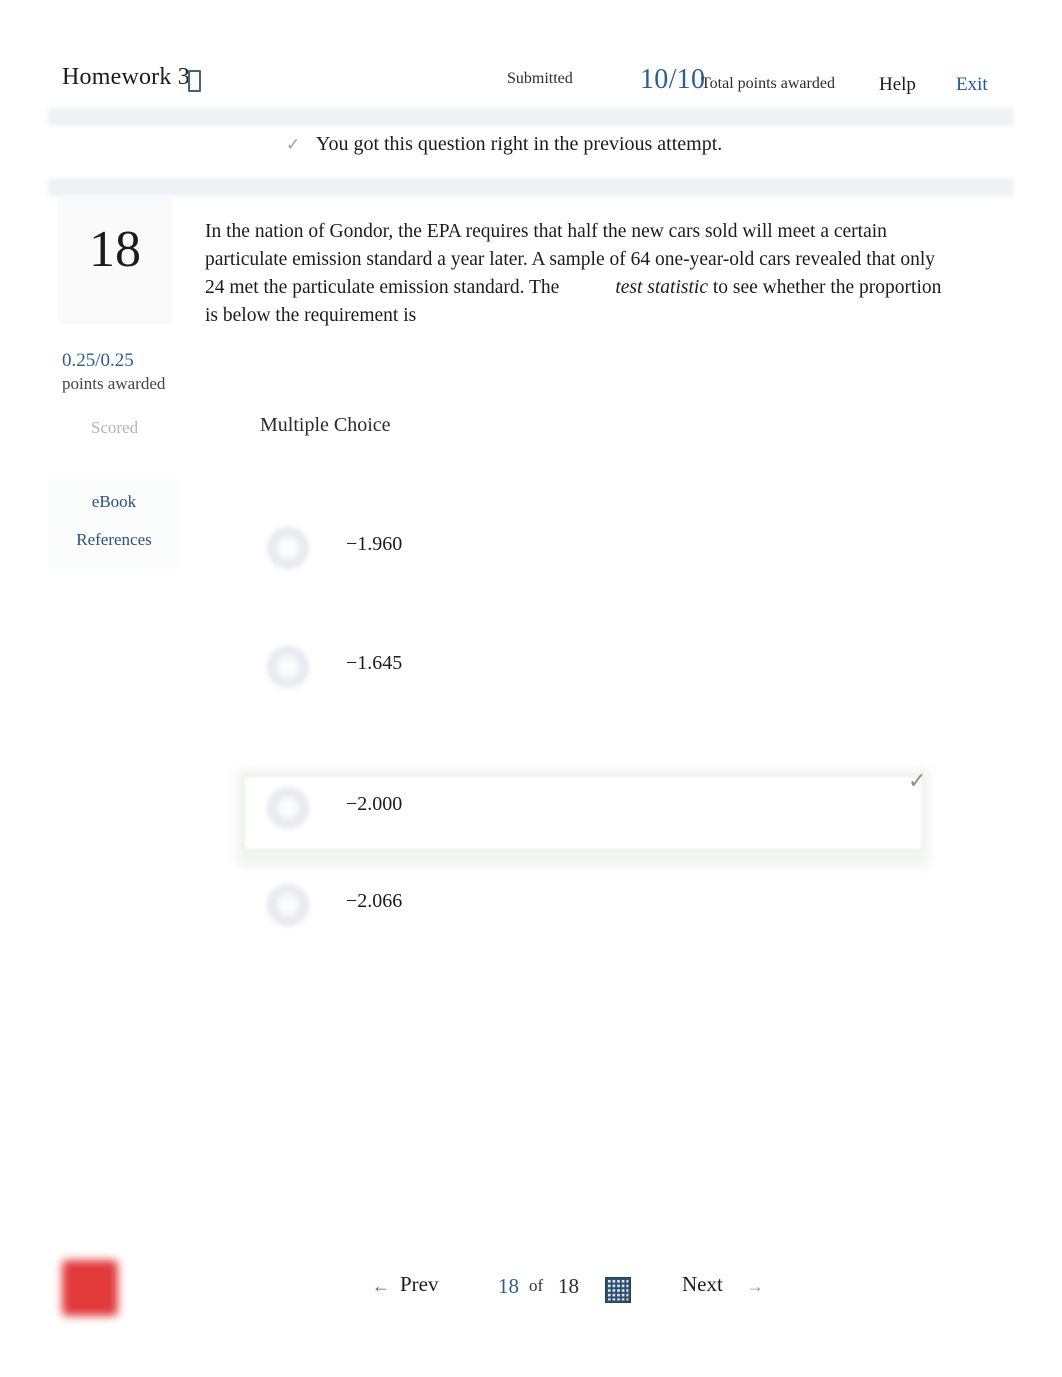 This screenshot has width=1062, height=1377. Describe the element at coordinates (126, 77) in the screenshot. I see `page-title: Homework 3` at that location.